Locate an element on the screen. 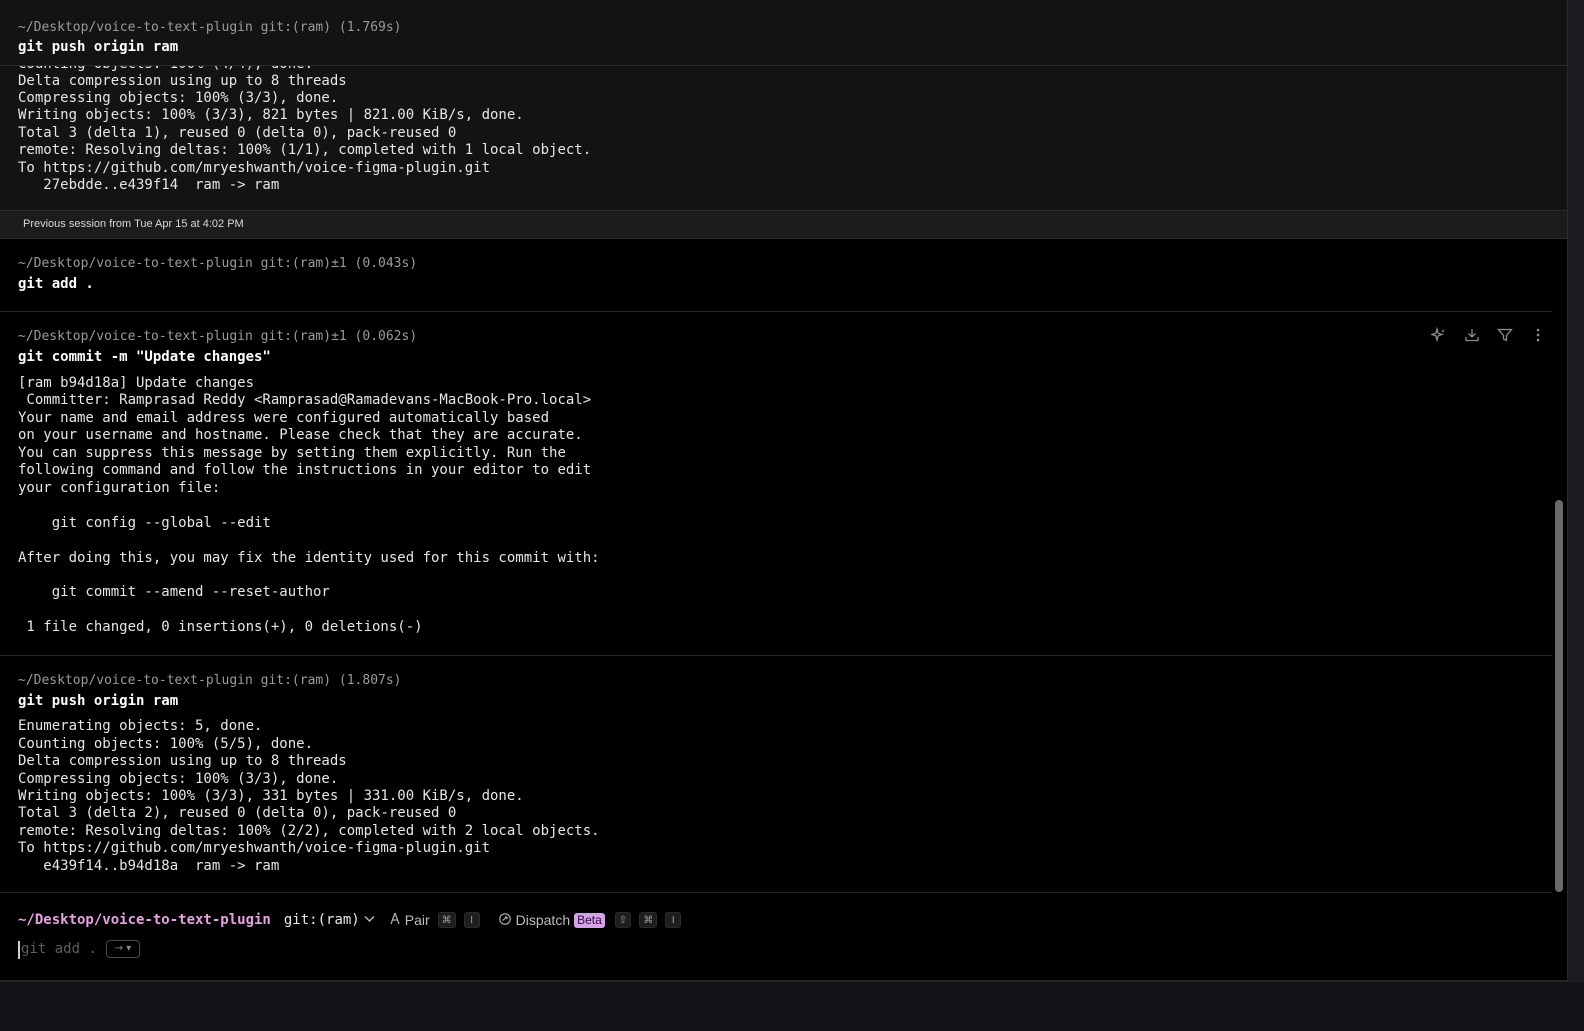 Image resolution: width=1584 pixels, height=1031 pixels. output-line: git commit --amend --reset-author is located at coordinates (174, 592).